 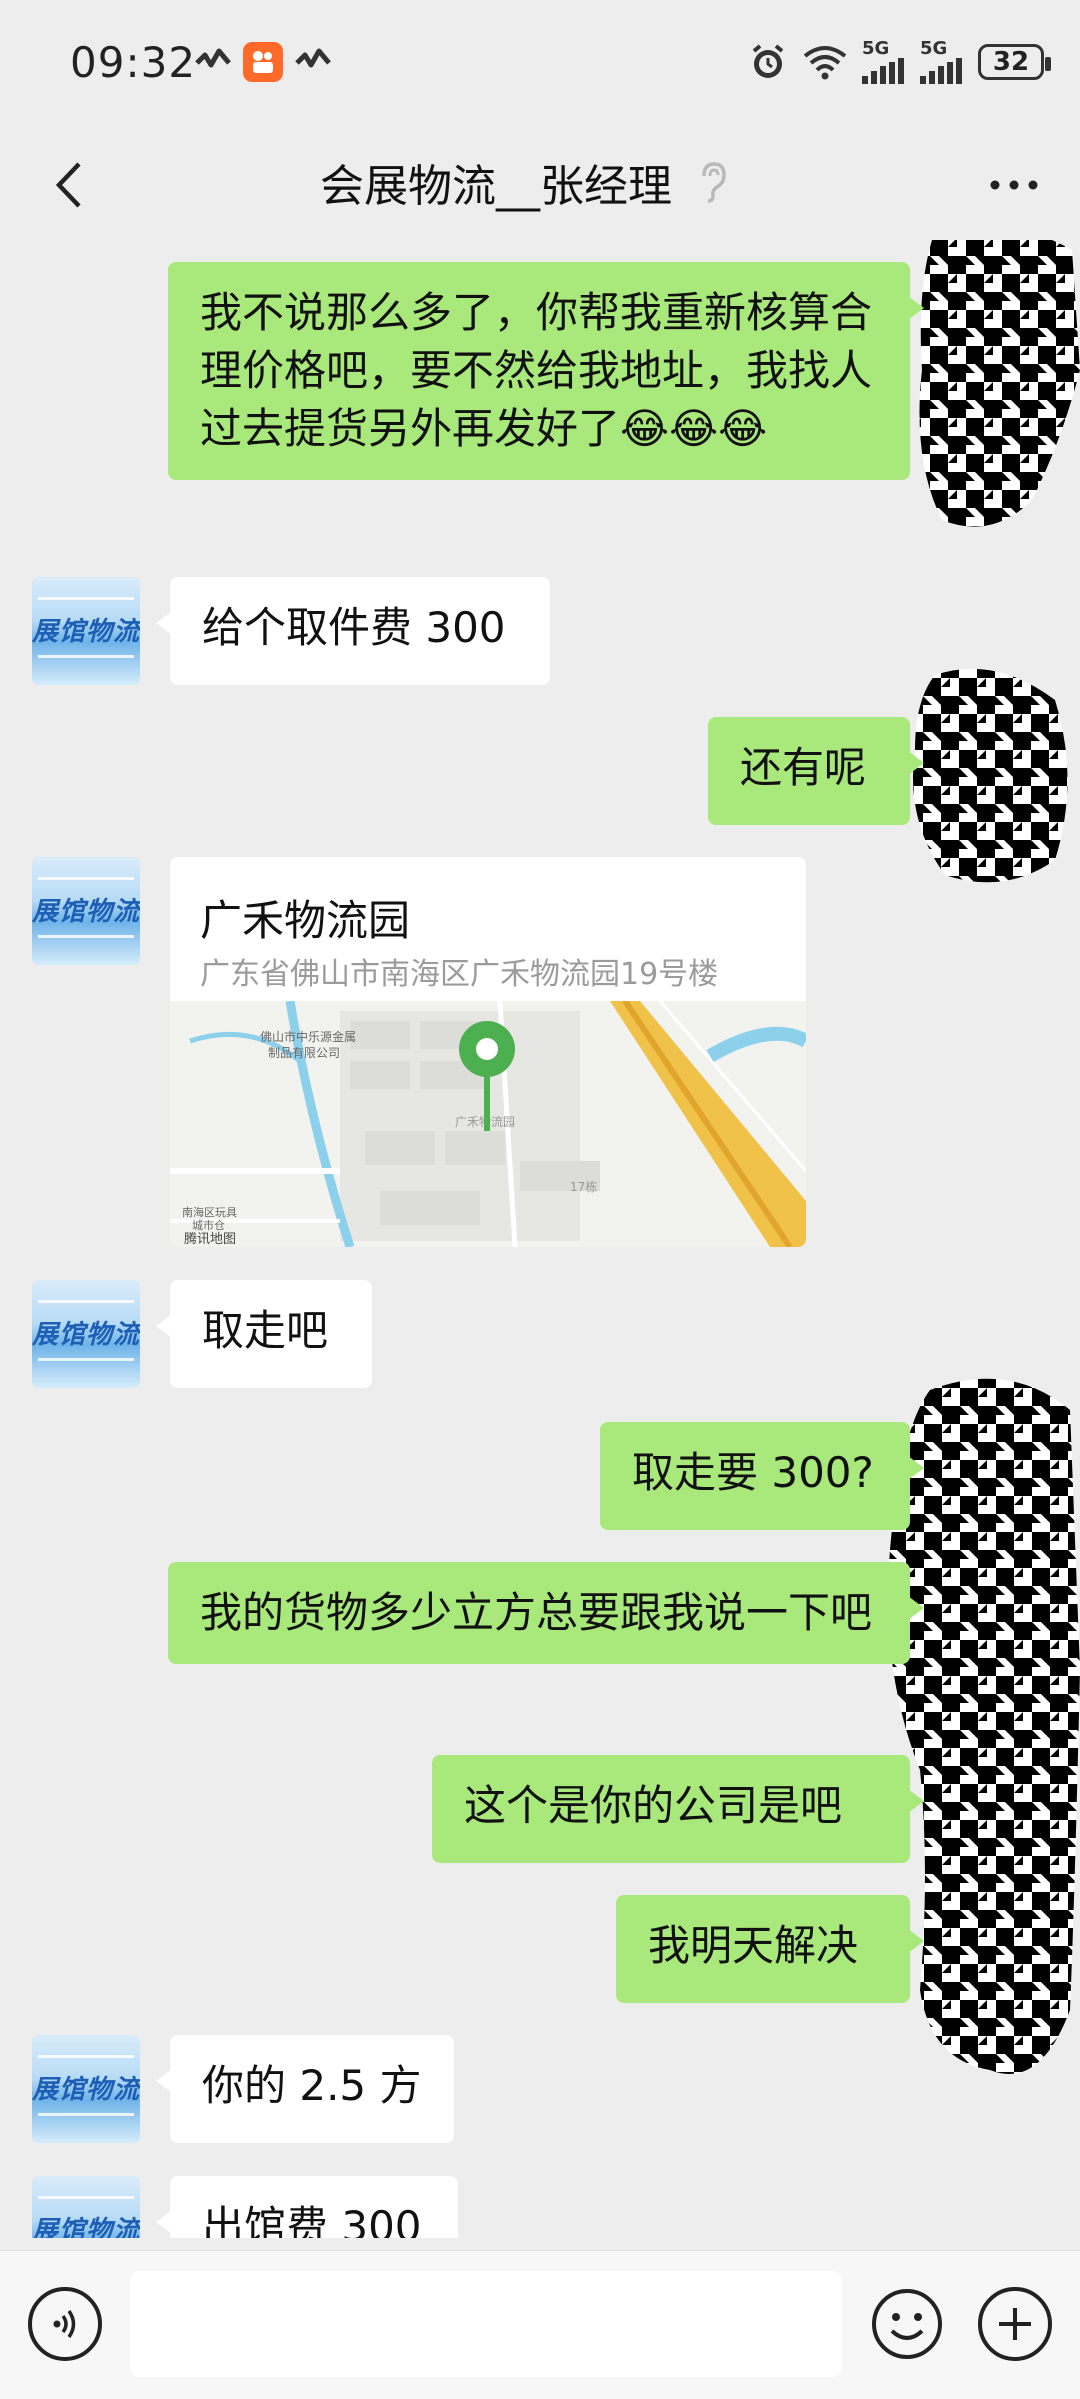 I want to click on map-label: 17栋, so click(x=583, y=1186).